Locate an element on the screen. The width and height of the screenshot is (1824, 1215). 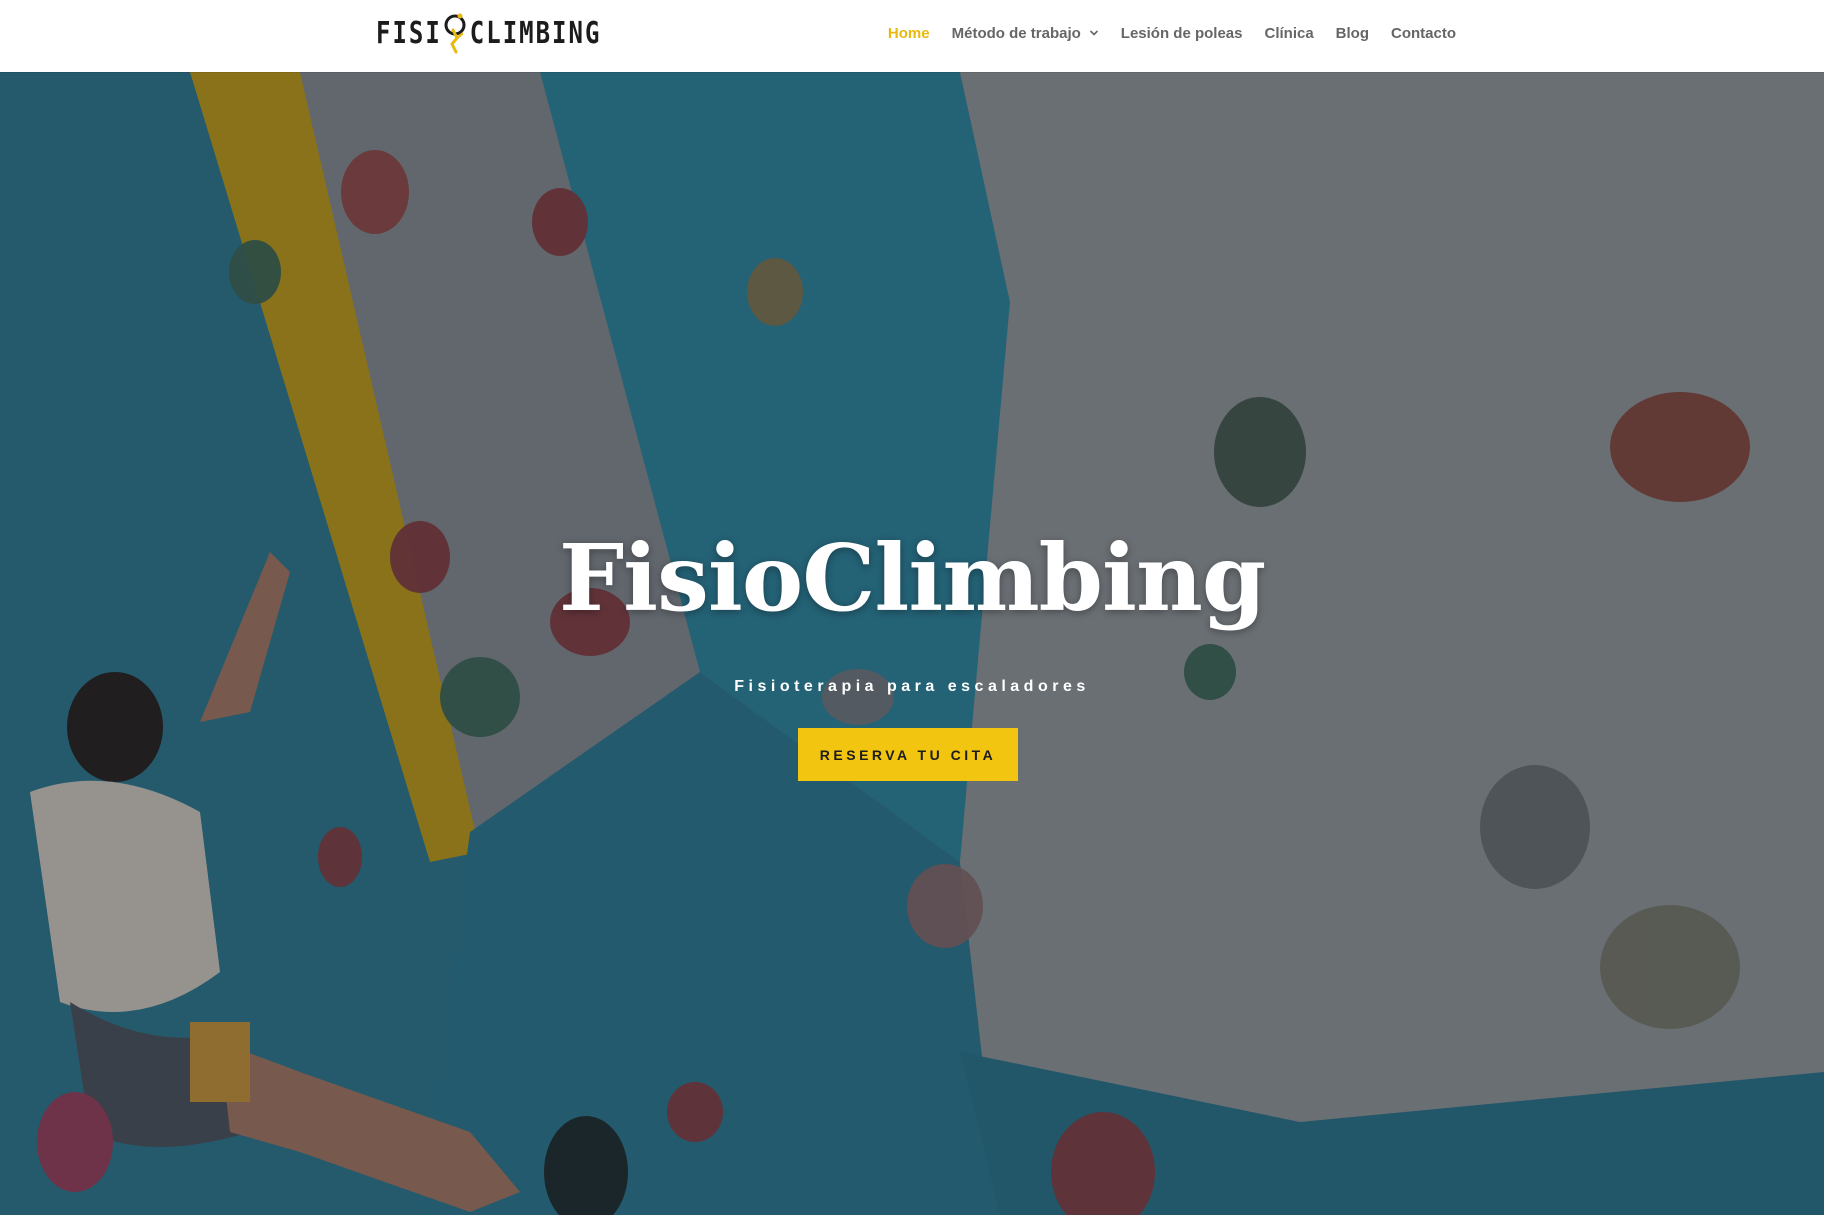
logo-word-left: FISI is located at coordinates (409, 33).